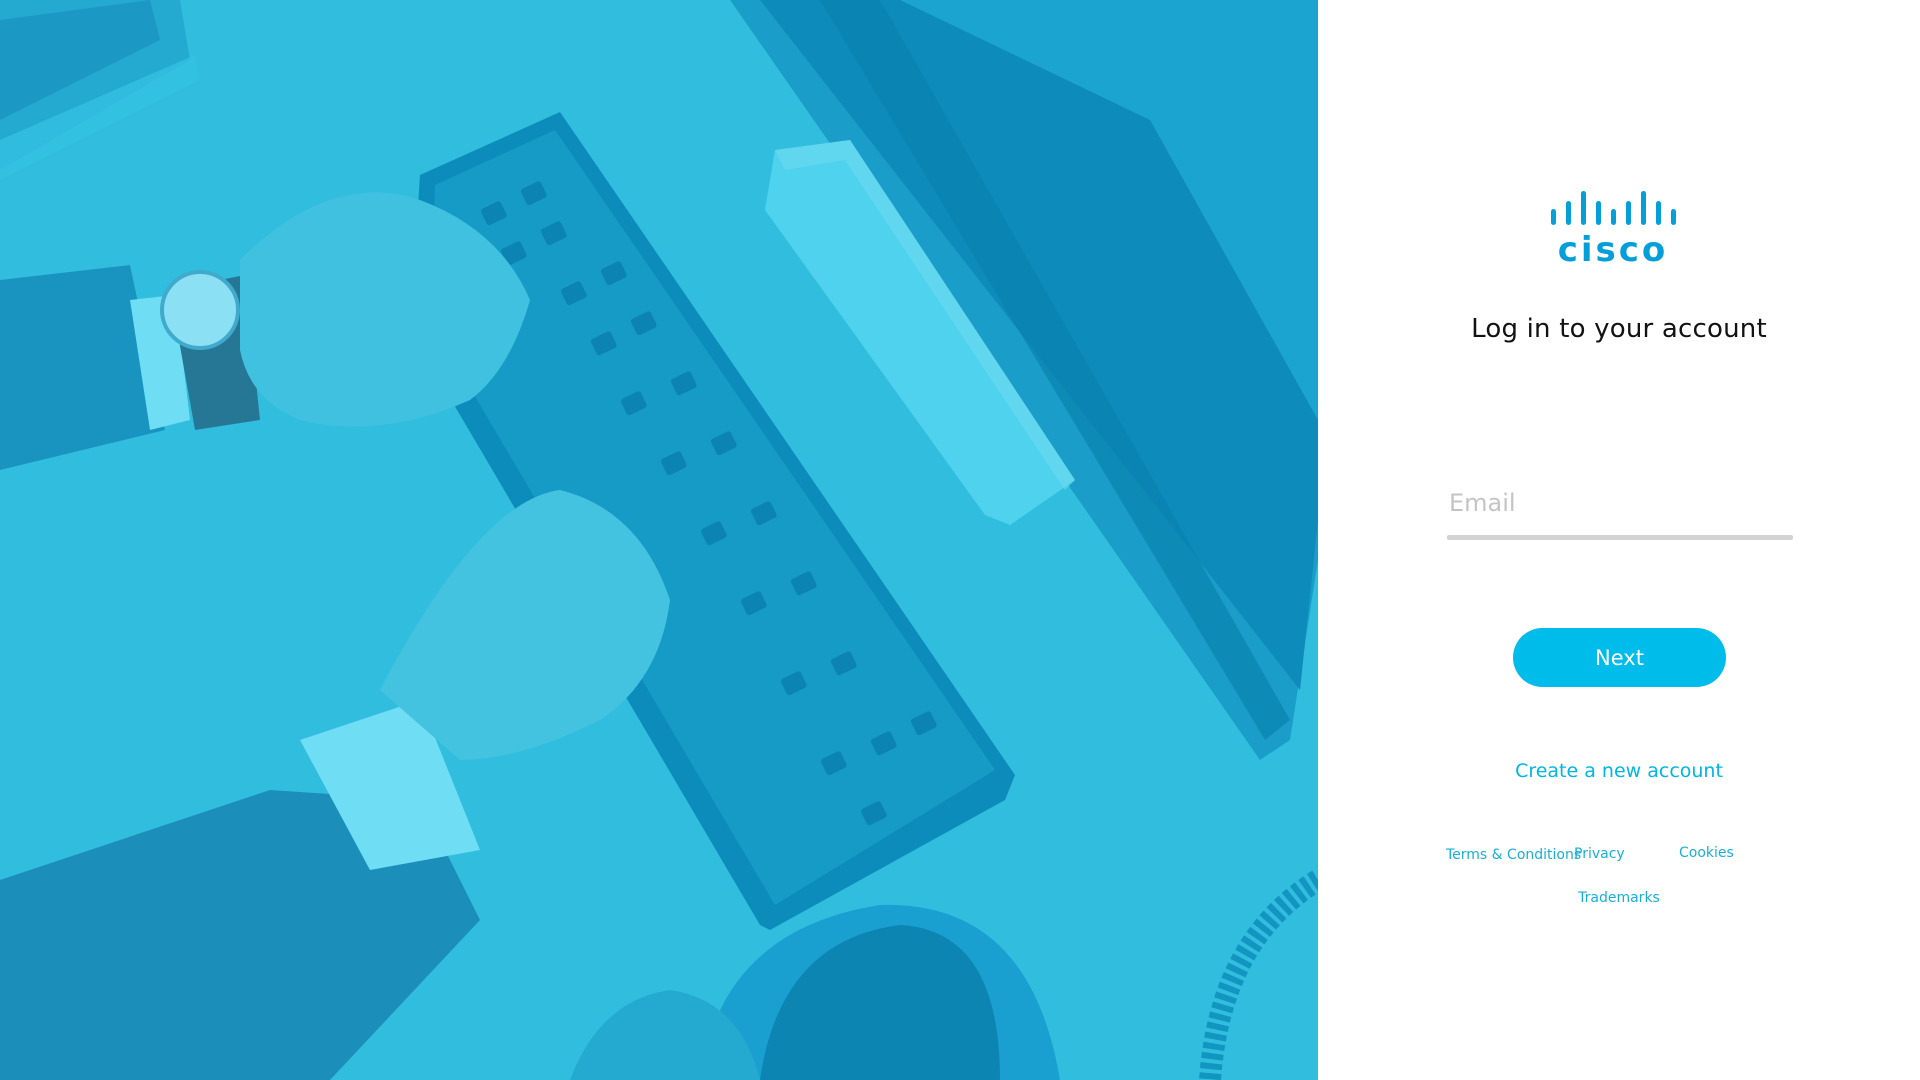 Image resolution: width=1920 pixels, height=1080 pixels. I want to click on svg-text: cisco, so click(1613, 246).